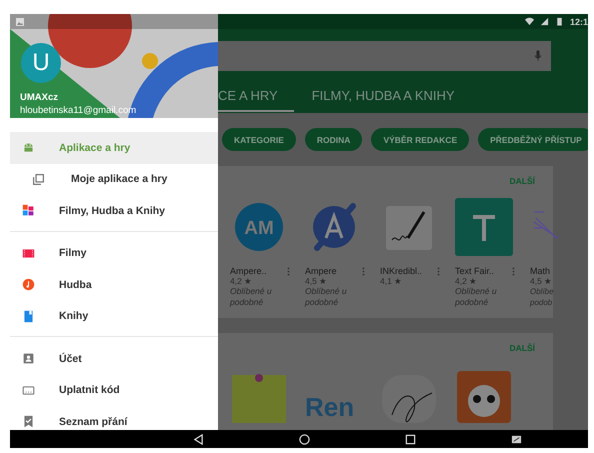  I want to click on app-name: Text Fair.., so click(474, 271).